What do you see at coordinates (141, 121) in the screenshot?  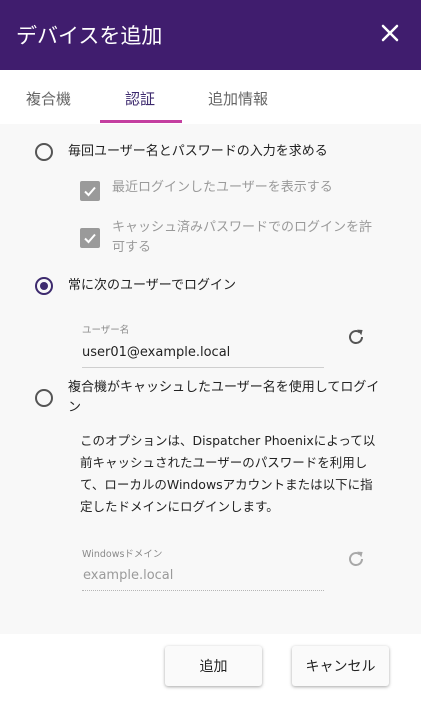 I see `active-tab-indicator` at bounding box center [141, 121].